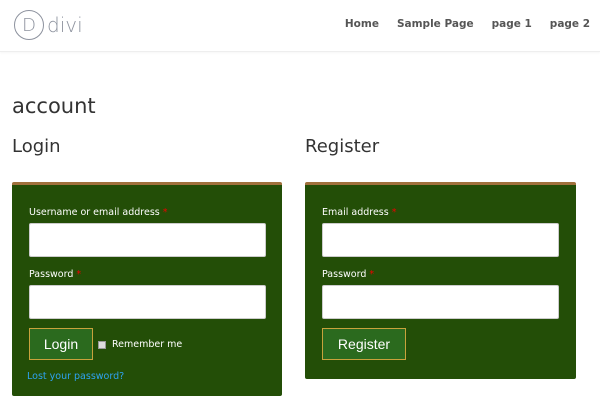 This screenshot has width=600, height=416. What do you see at coordinates (359, 212) in the screenshot?
I see `email-label: Email address *` at bounding box center [359, 212].